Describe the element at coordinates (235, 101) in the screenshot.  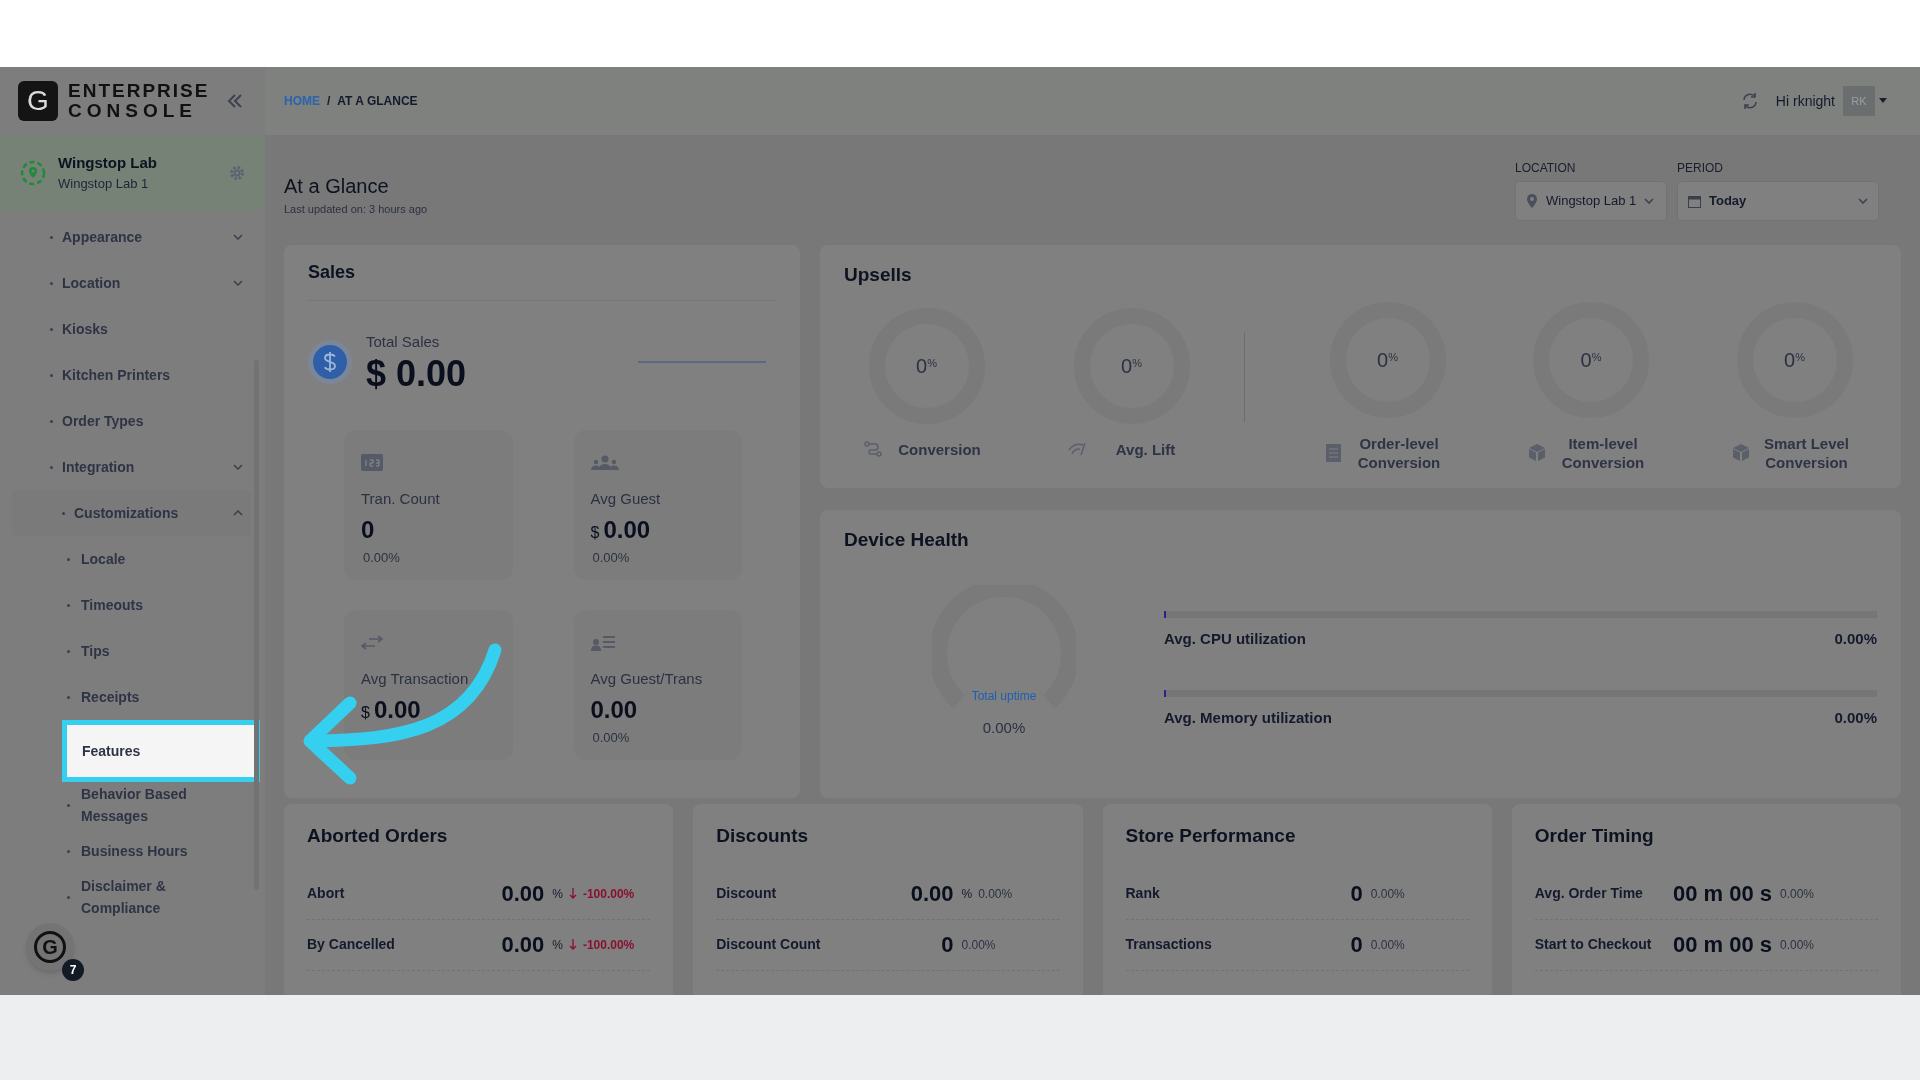
I see `collapse-sidebar-icon` at that location.